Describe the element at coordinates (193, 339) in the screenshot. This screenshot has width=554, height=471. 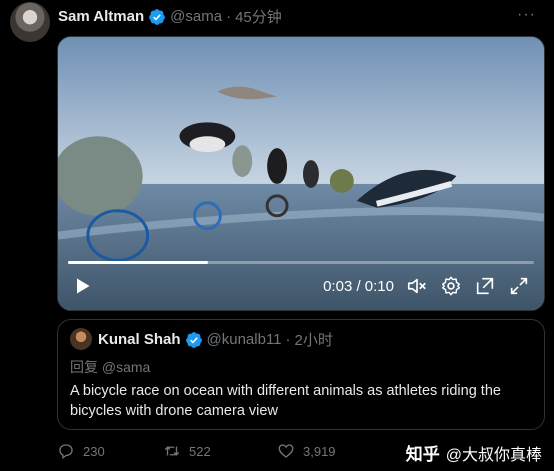
I see `quote-verified-badge-icon` at that location.